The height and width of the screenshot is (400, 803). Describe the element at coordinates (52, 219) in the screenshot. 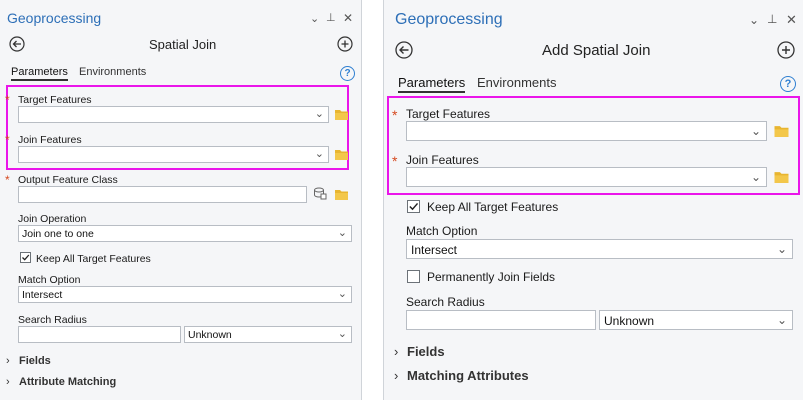

I see `join-operation-label: Join Operation` at that location.